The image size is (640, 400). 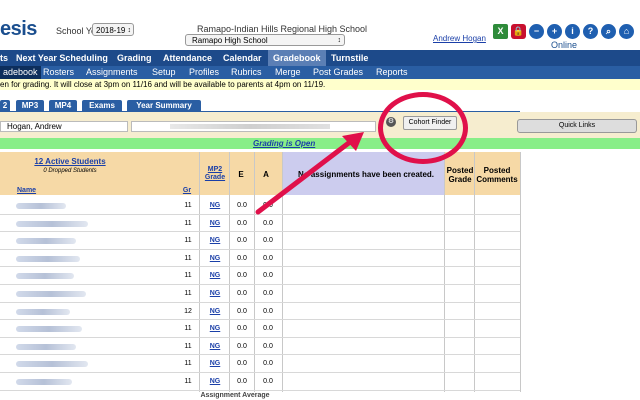 I want to click on annotation-arrow, so click(x=309, y=173).